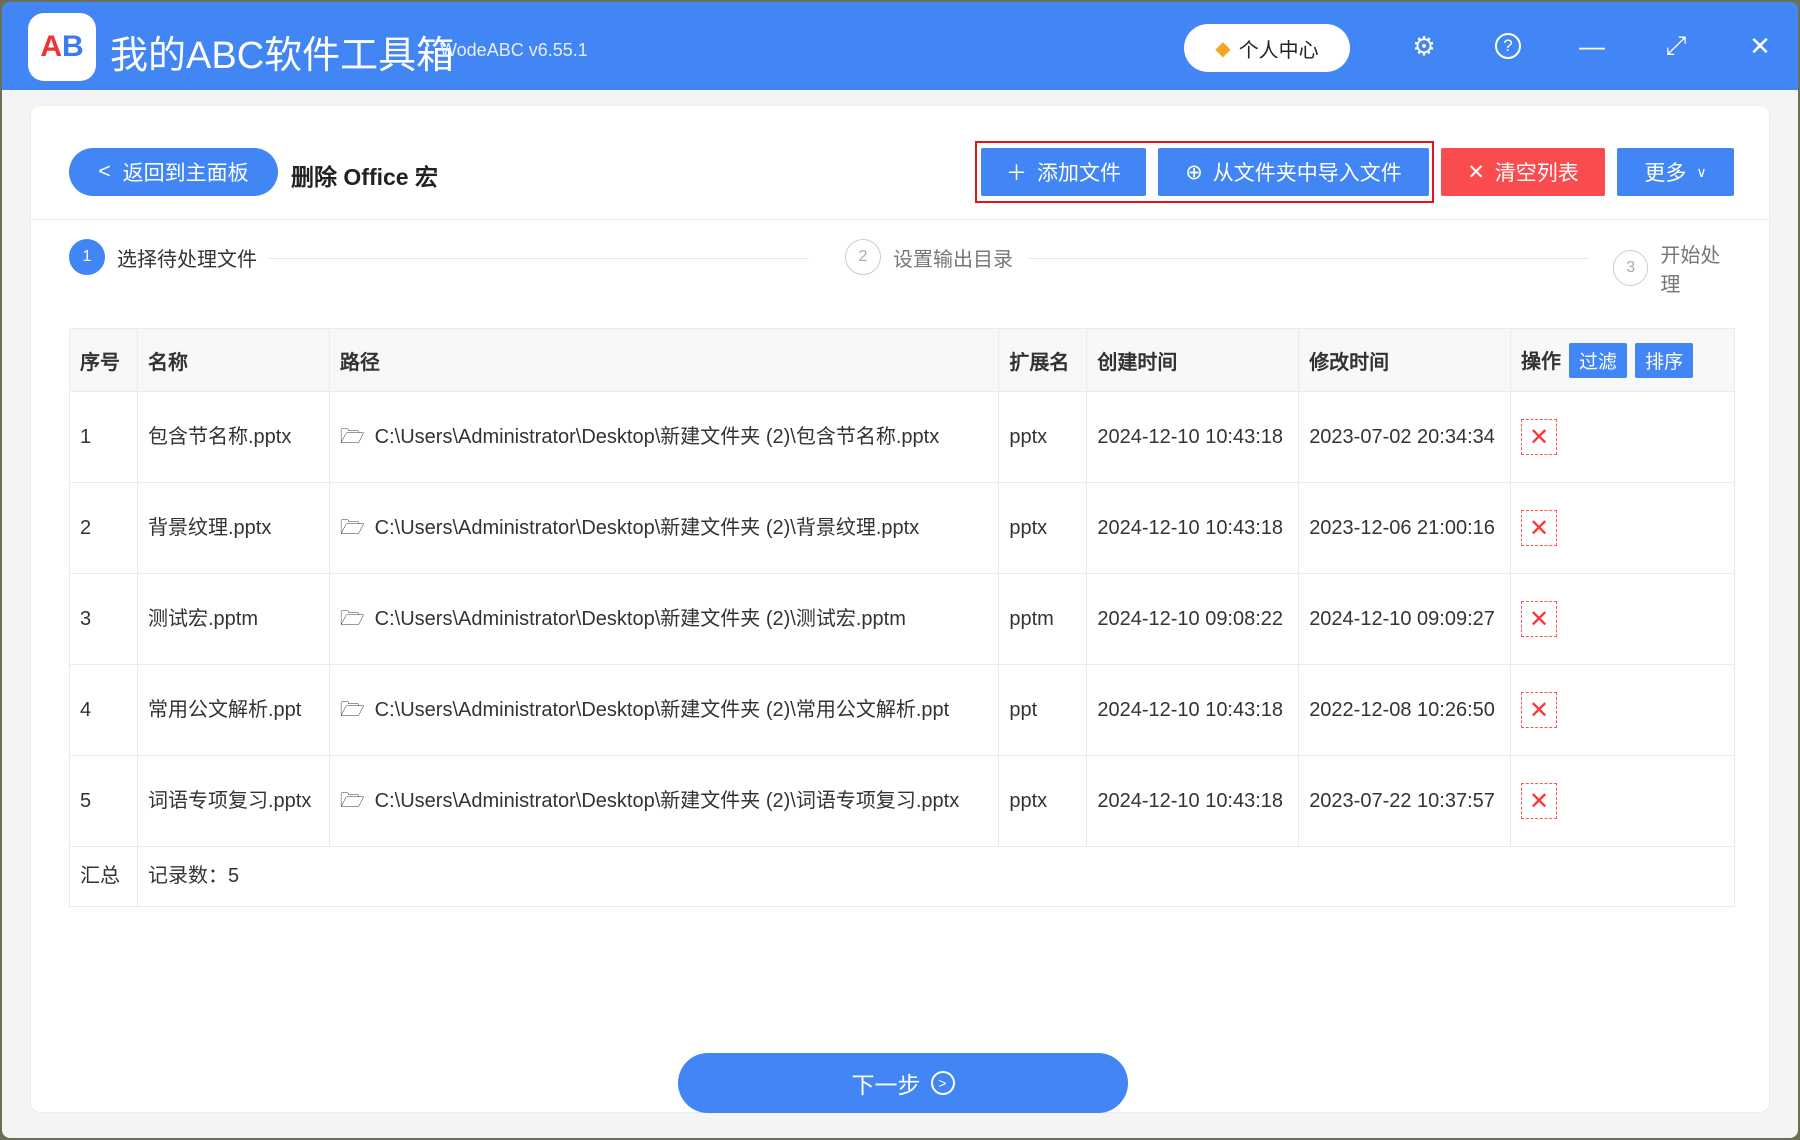 This screenshot has height=1140, width=1800. I want to click on settings-icon: ⚙, so click(1424, 46).